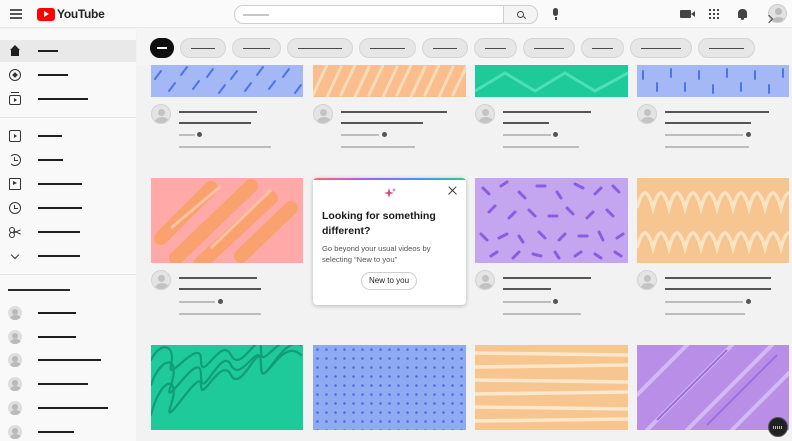 Image resolution: width=792 pixels, height=441 pixels. I want to click on filter-chip-selected, so click(162, 48).